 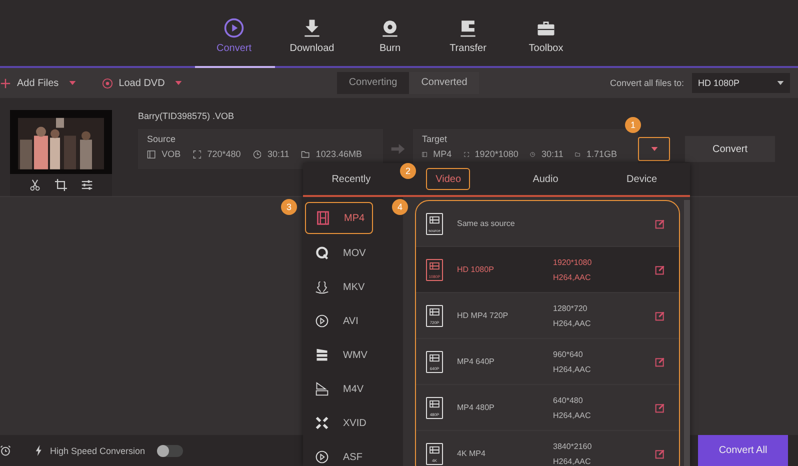 What do you see at coordinates (642, 179) in the screenshot?
I see `format-tab: Device` at bounding box center [642, 179].